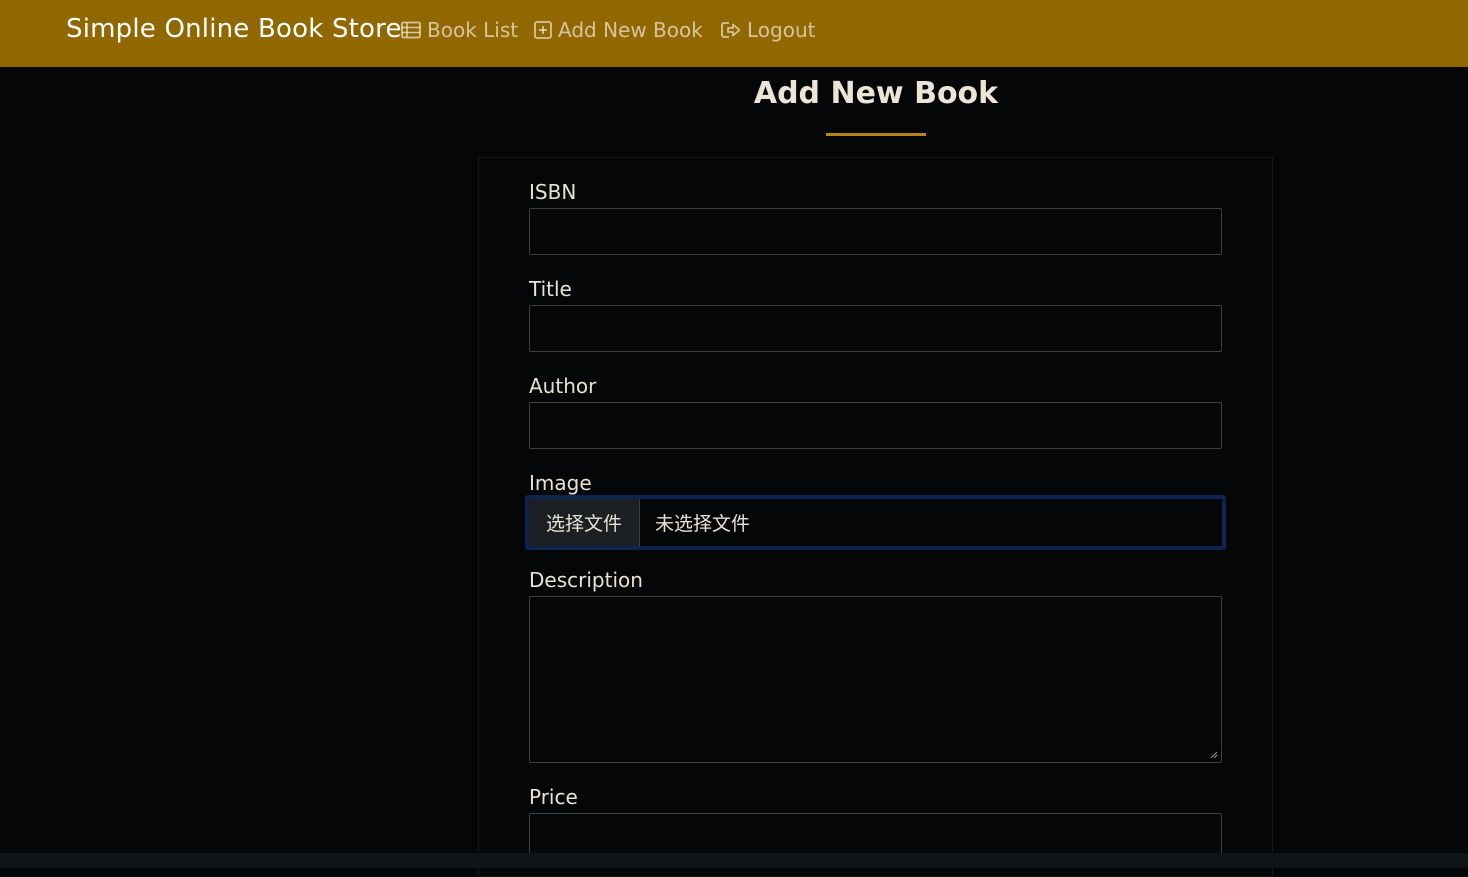  Describe the element at coordinates (553, 797) in the screenshot. I see `price-label: Price` at that location.